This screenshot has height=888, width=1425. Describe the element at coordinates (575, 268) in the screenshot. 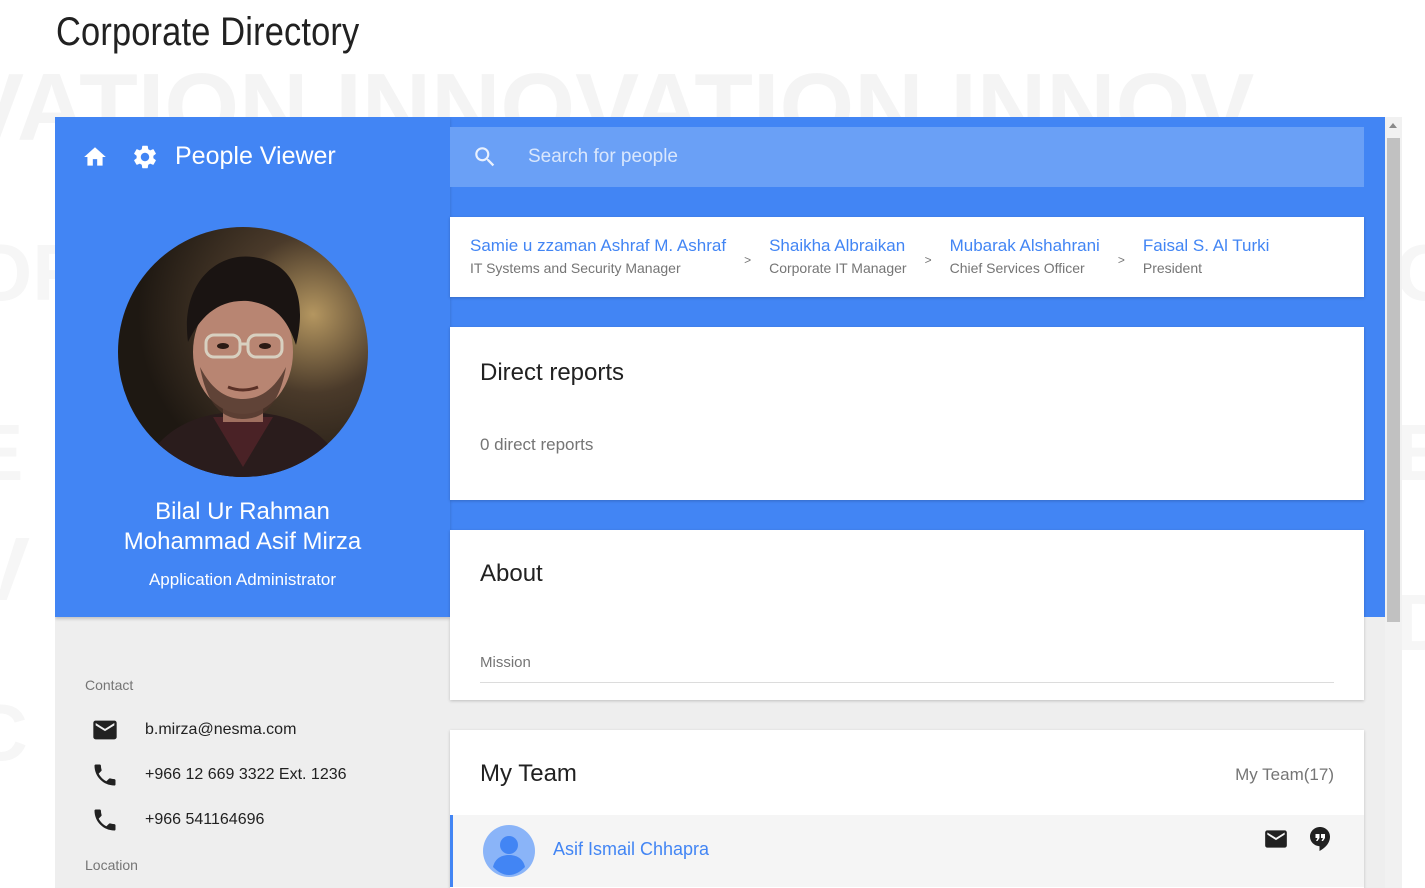

I see `chain-person-title: IT Systems and Security Manager` at that location.